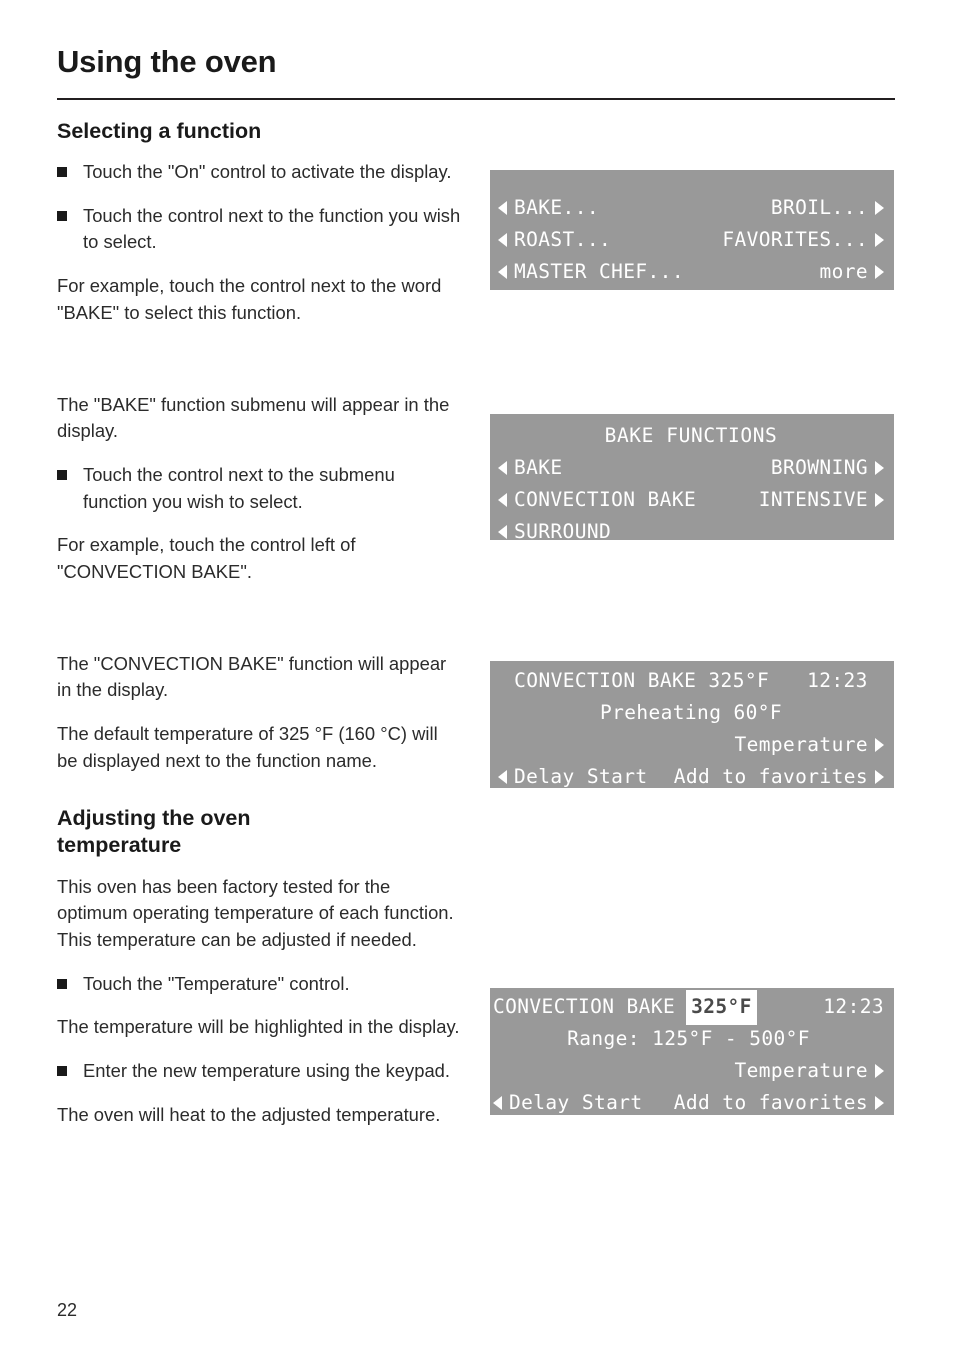 The image size is (954, 1352). Describe the element at coordinates (159, 131) in the screenshot. I see `section-heading-selecting-a-function: Selecting a function` at that location.